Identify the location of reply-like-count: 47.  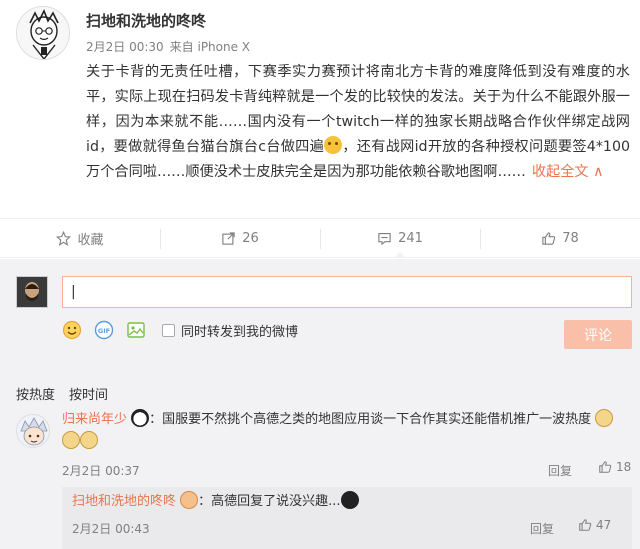
(604, 525).